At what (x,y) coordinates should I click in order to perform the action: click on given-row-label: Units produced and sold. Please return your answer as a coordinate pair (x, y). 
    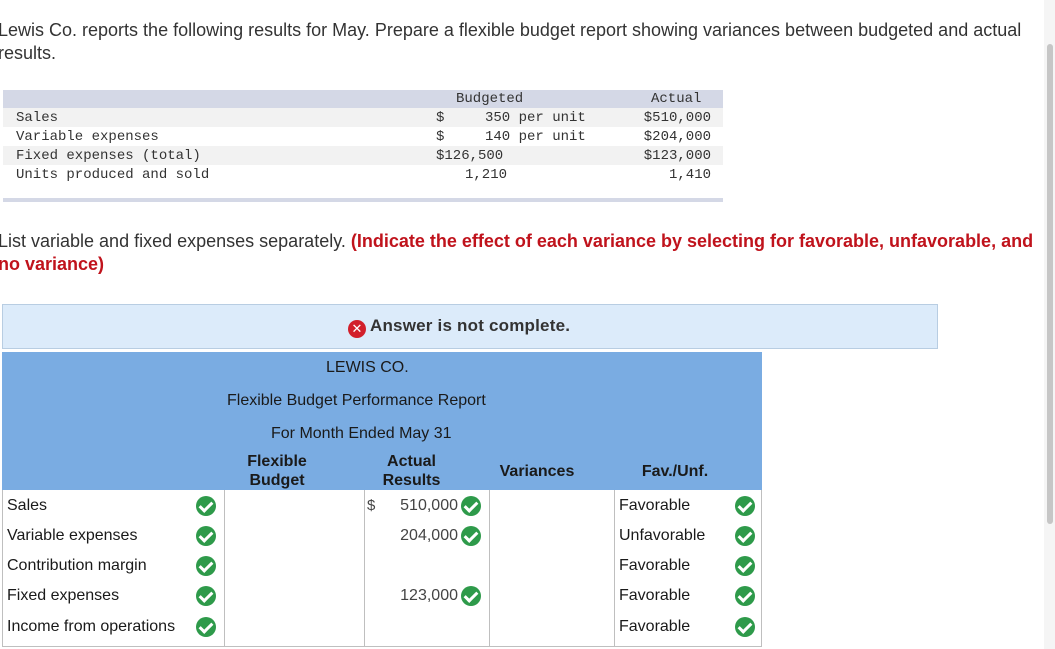
    Looking at the image, I should click on (113, 175).